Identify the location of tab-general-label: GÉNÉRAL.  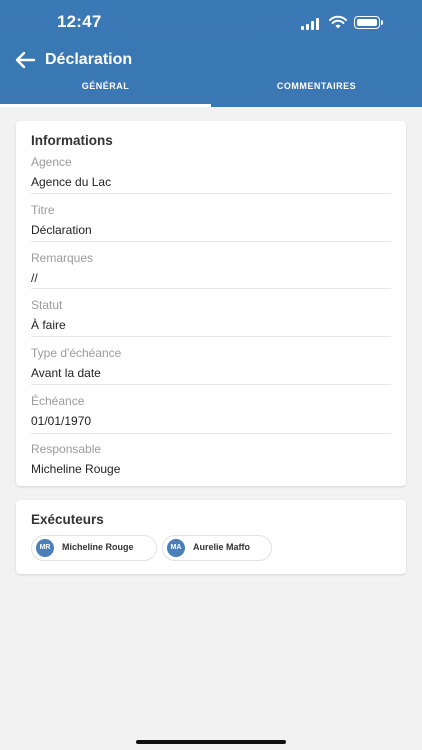
(105, 86).